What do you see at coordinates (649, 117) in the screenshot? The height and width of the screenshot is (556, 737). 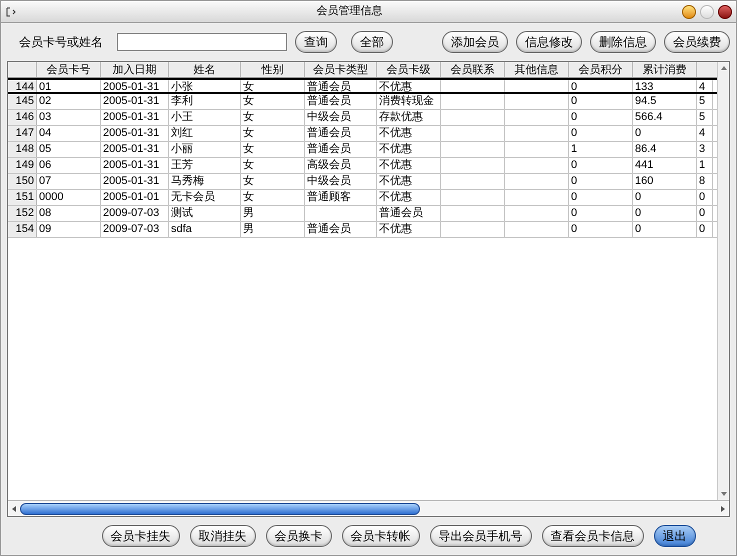 I see `table-cell: 566.4` at bounding box center [649, 117].